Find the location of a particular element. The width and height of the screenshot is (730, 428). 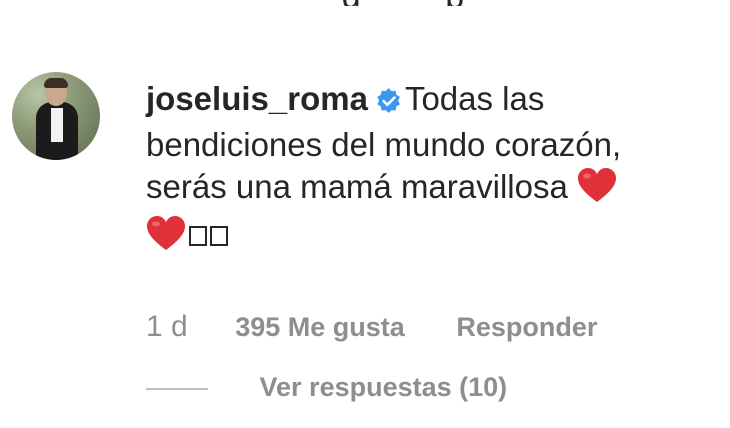

view-replies-button: Ver respuestas (10) is located at coordinates (384, 387).